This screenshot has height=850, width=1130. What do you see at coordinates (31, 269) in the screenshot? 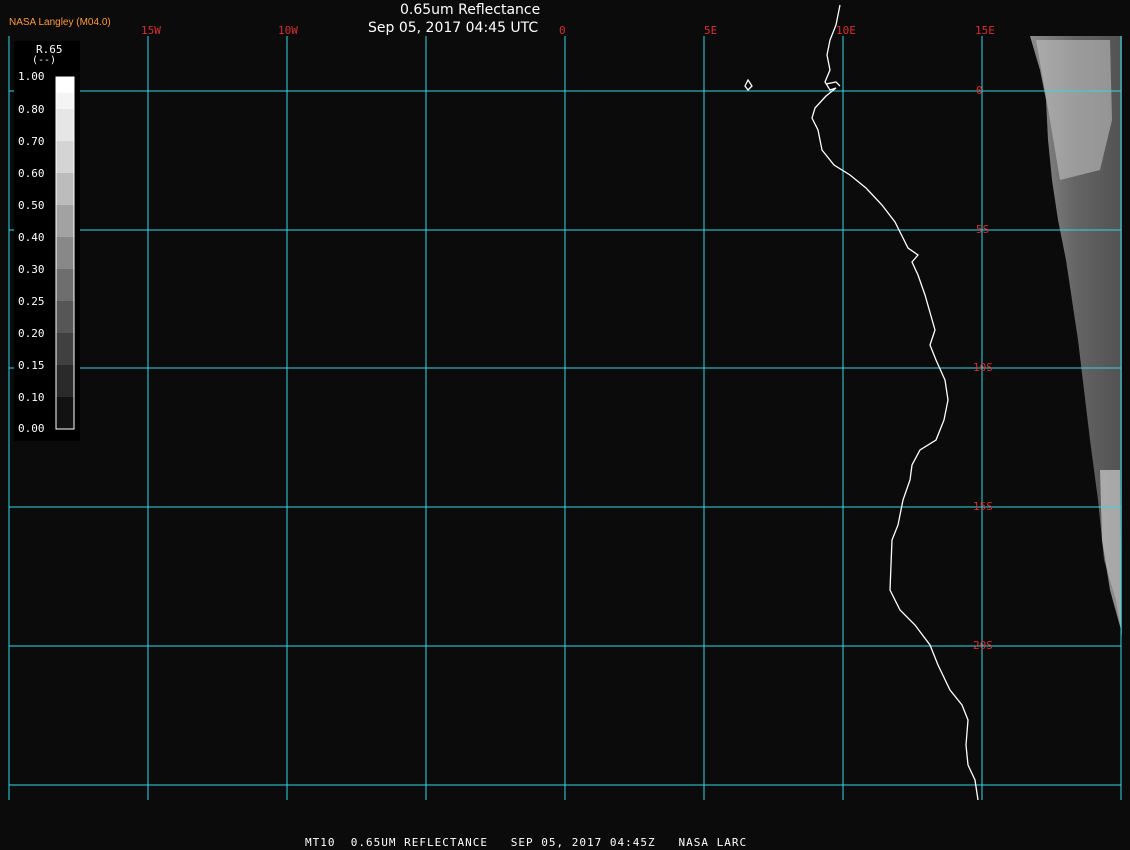
I see `legend-tick: 0.30` at bounding box center [31, 269].